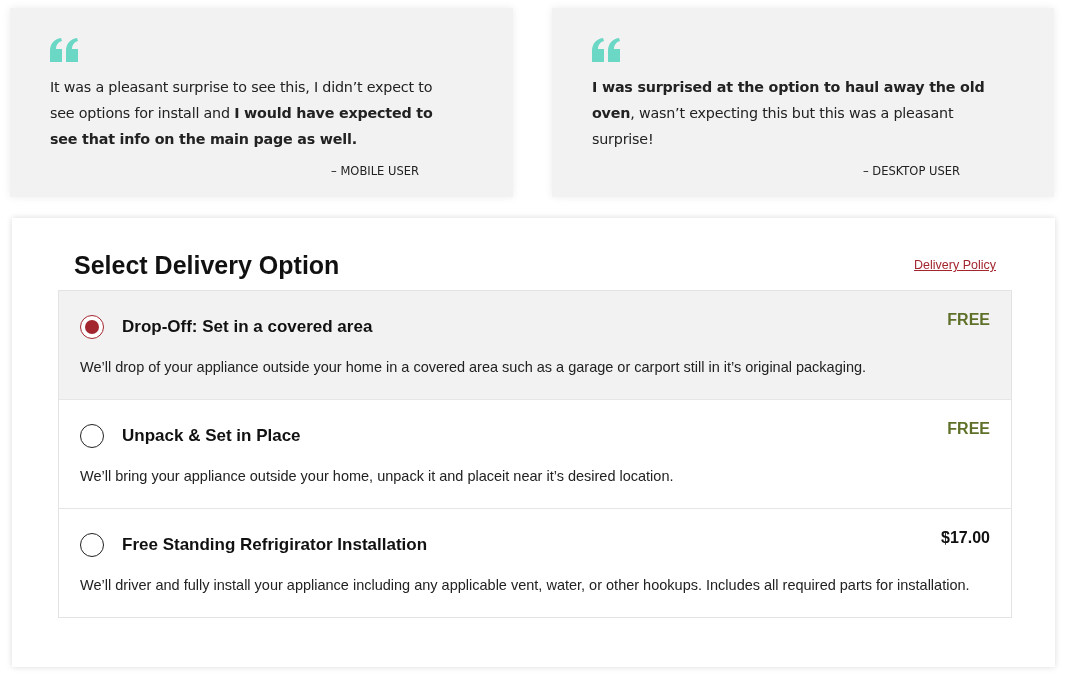  Describe the element at coordinates (535, 345) in the screenshot. I see `delivery-option: Drop-Off: Set in a covered area FREE We’ll drop of your appliance outside your home in a covered area such as a garage or carport still in it’s original packaging.` at that location.